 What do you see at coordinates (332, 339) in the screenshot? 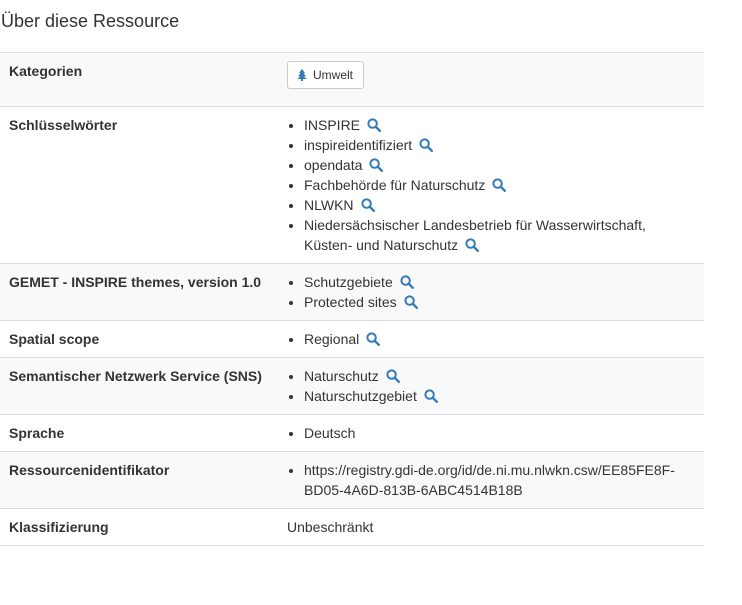
I see `list-item-label: Regional` at bounding box center [332, 339].